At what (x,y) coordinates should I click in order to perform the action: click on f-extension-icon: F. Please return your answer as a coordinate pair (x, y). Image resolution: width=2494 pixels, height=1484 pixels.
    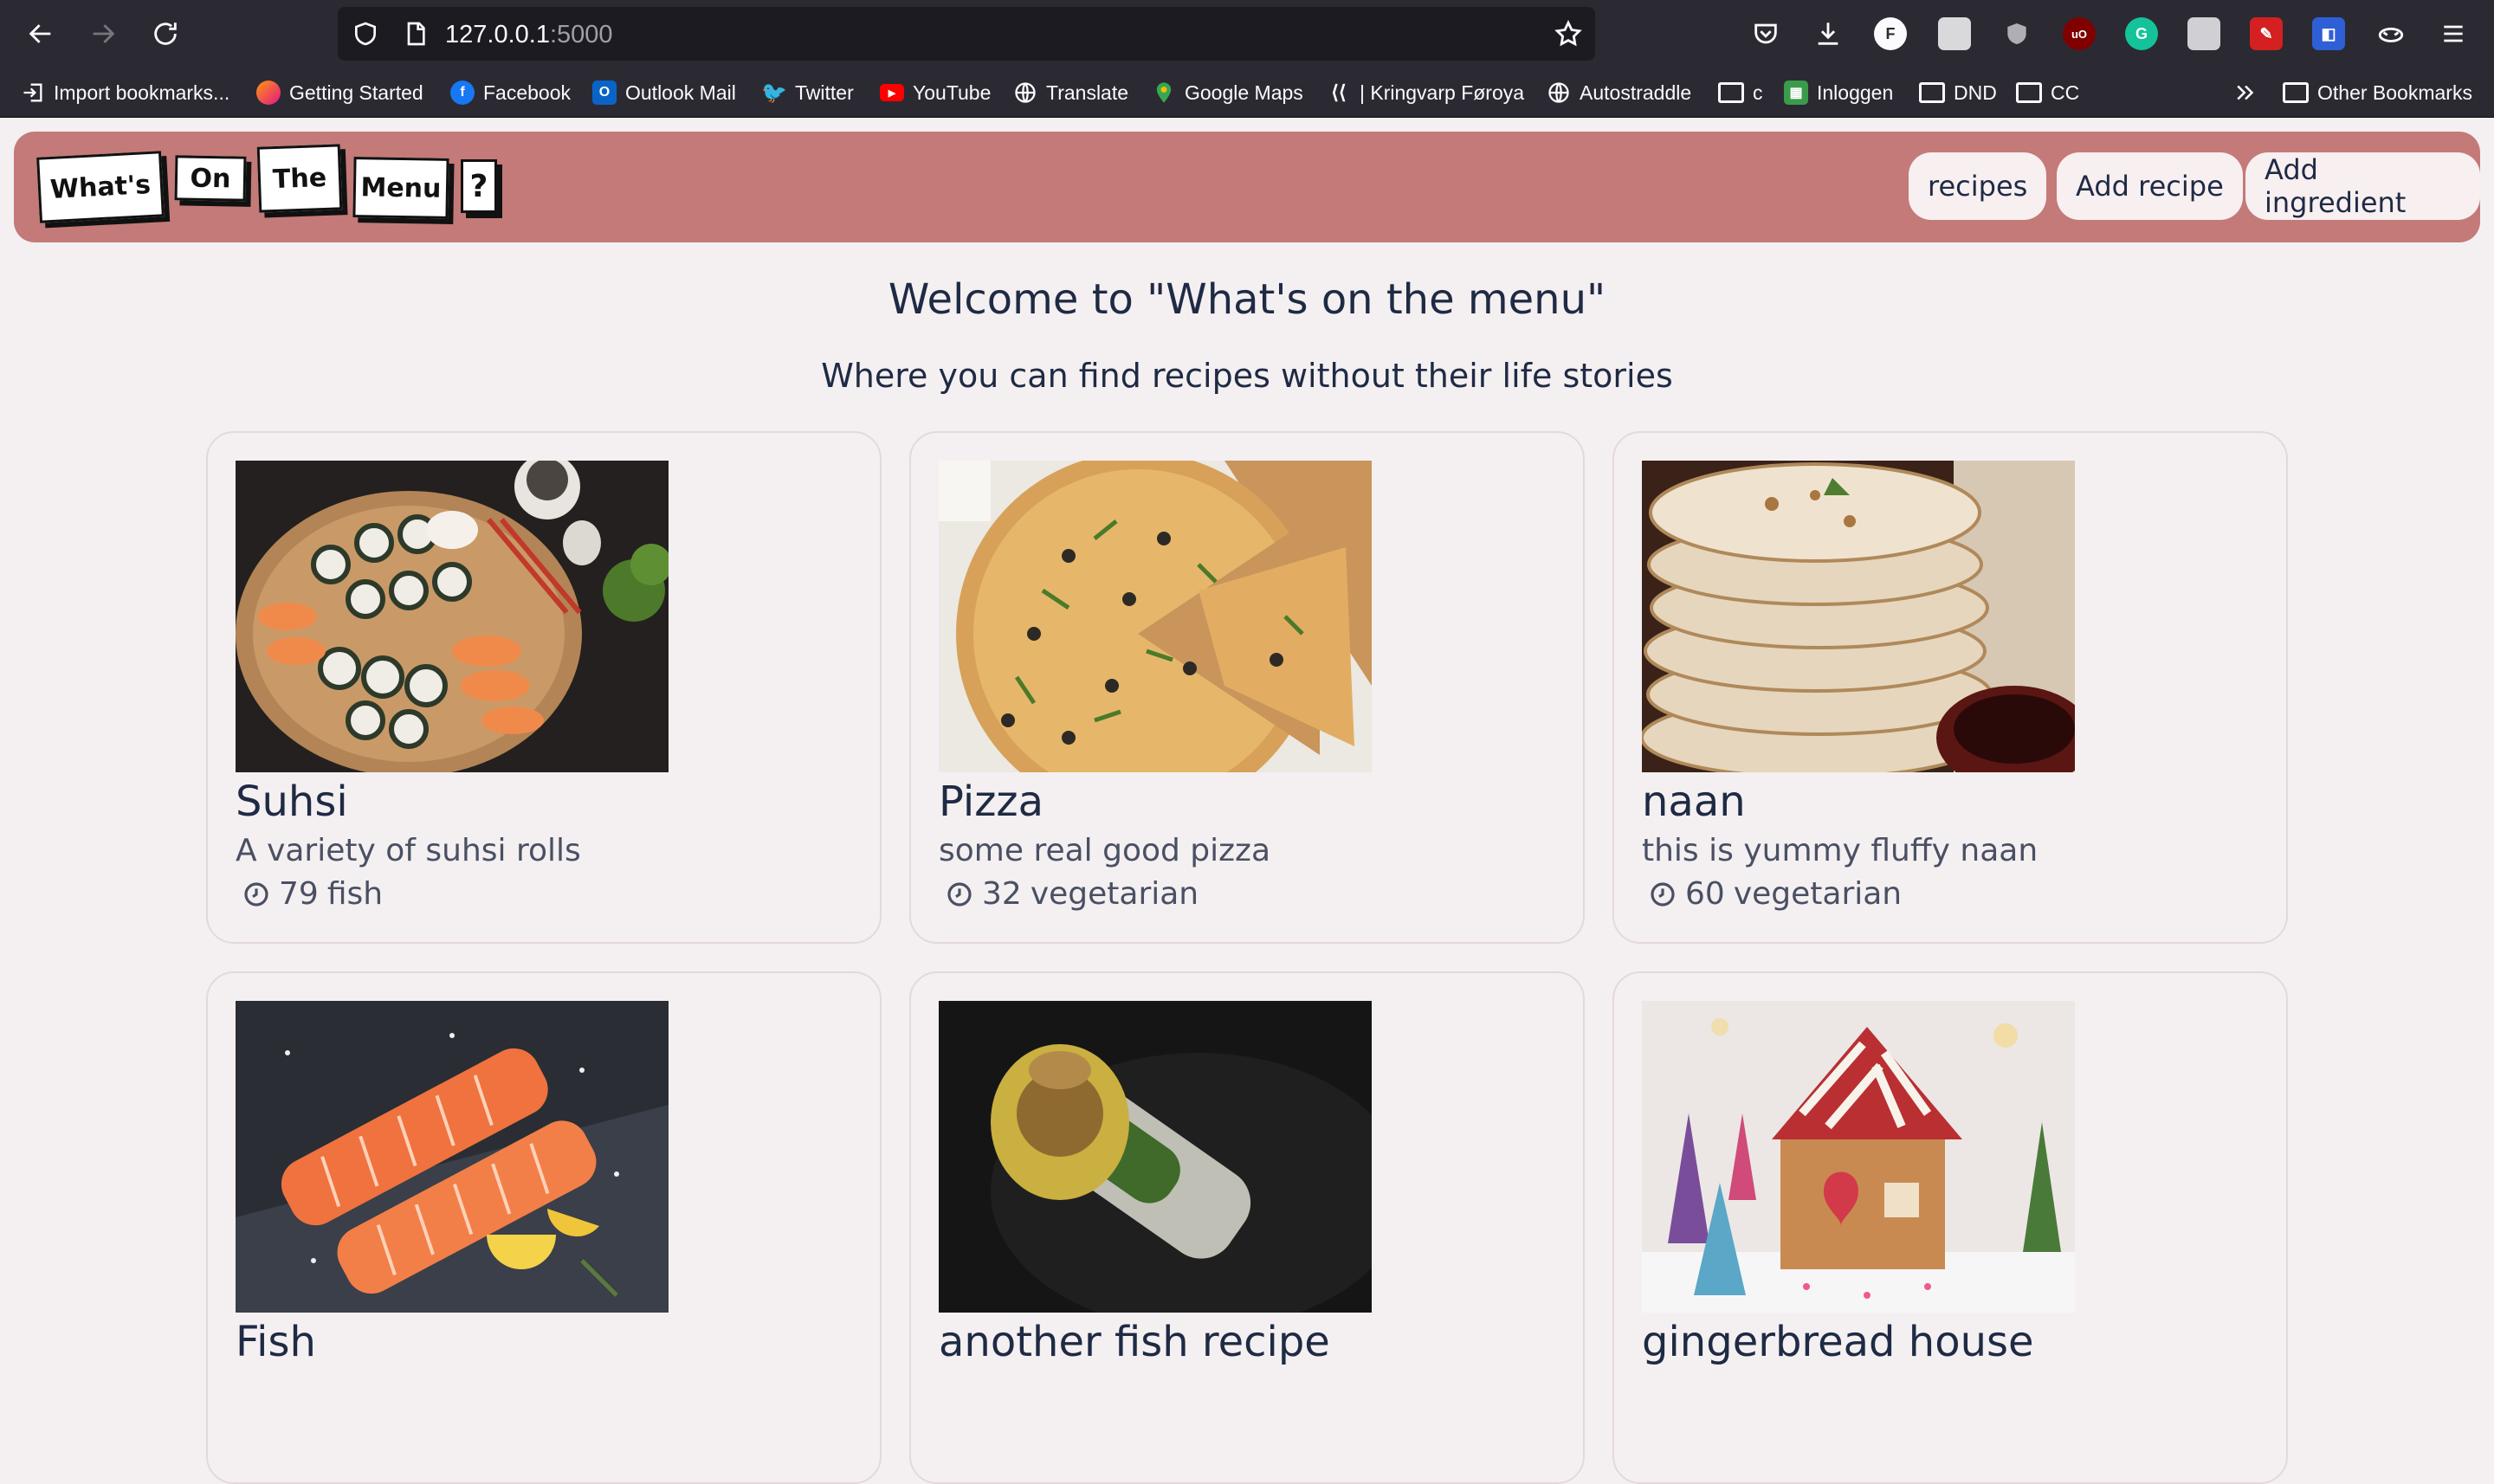
    Looking at the image, I should click on (1891, 33).